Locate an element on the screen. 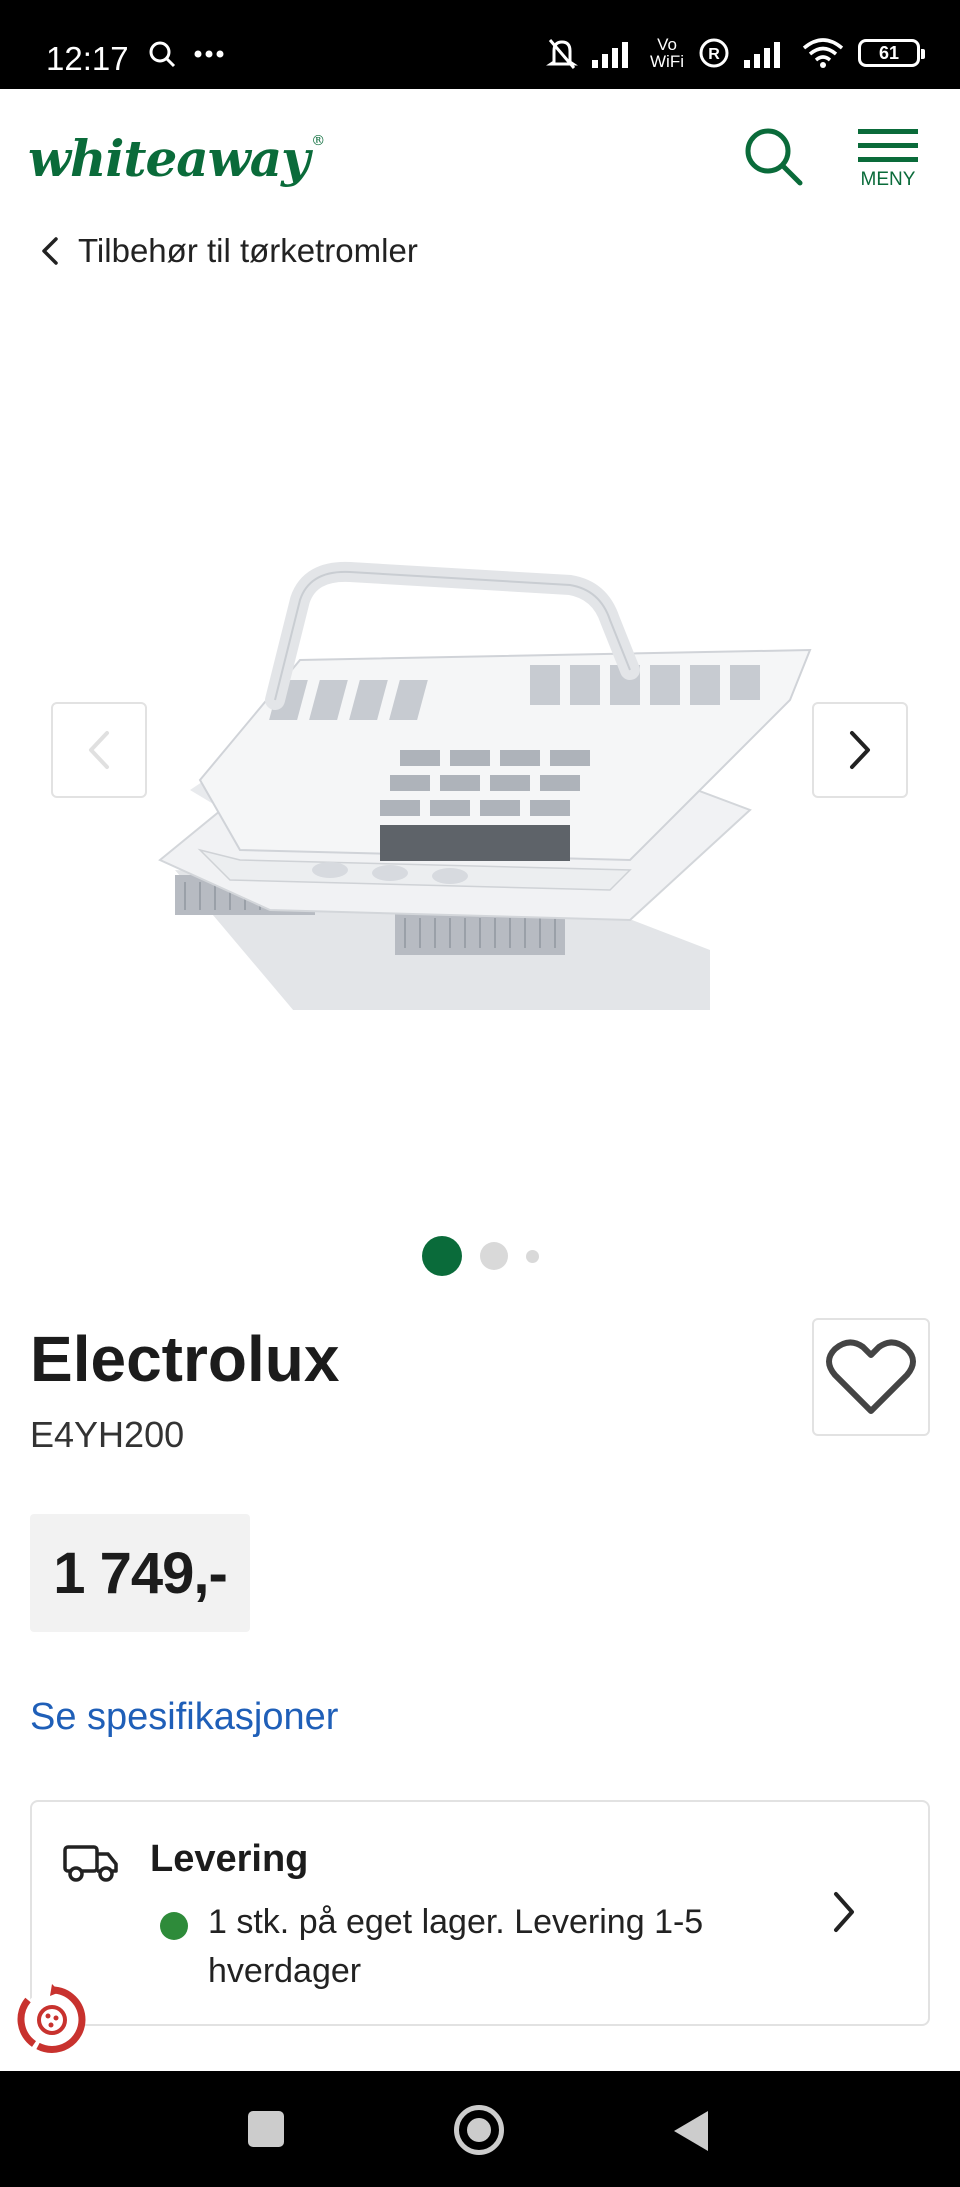  search-button is located at coordinates (774, 157).